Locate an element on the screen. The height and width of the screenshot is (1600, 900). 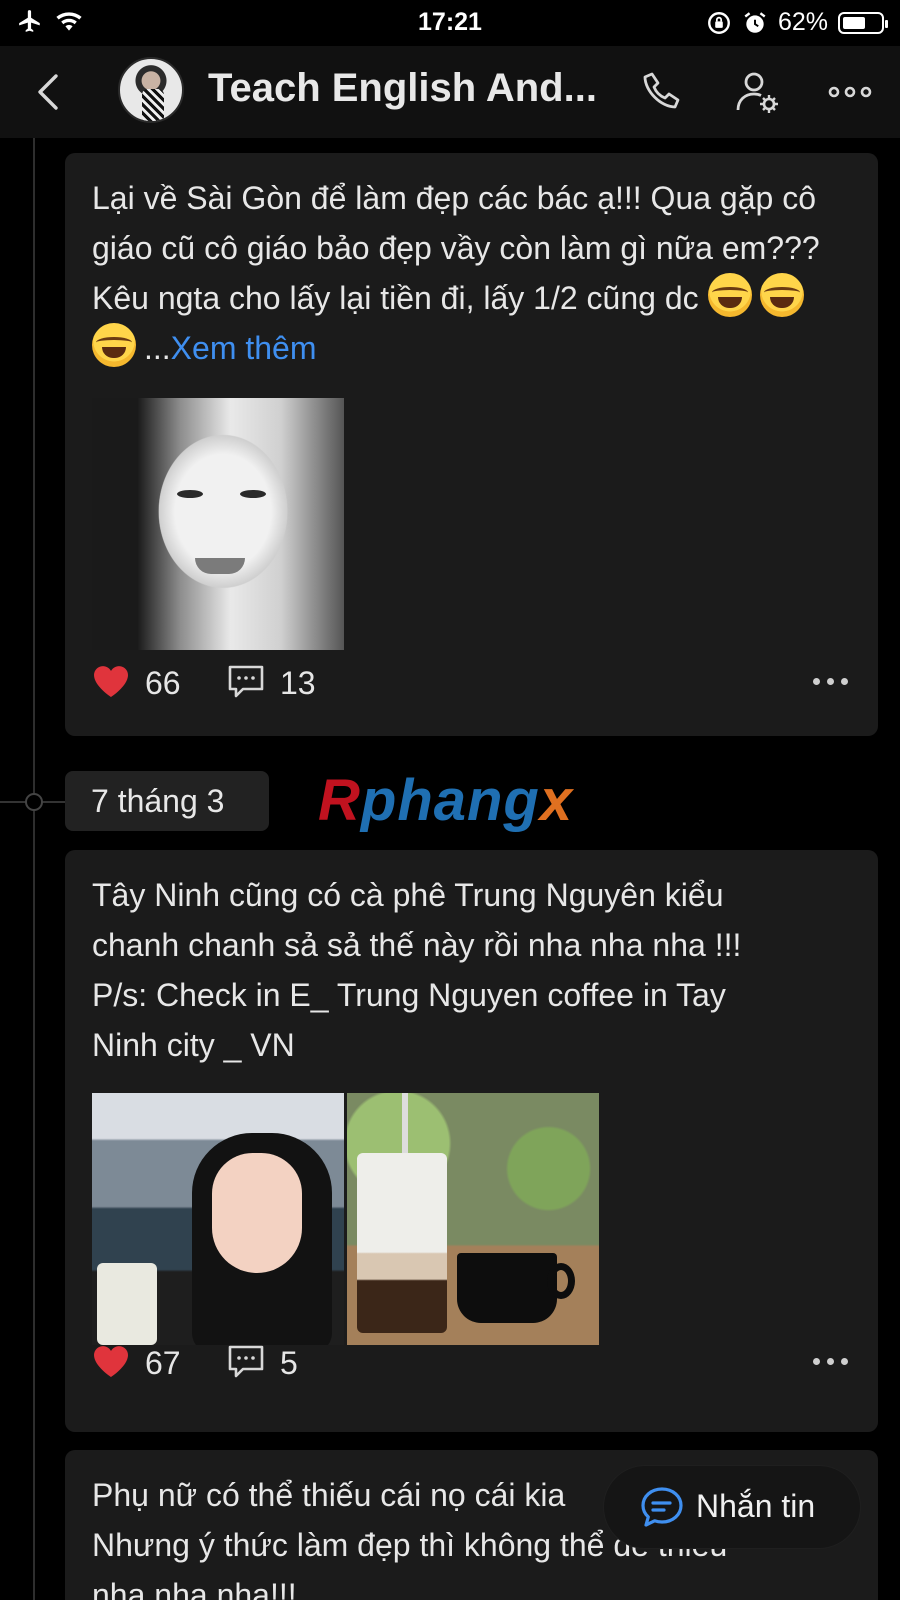
comment-count: 5 is located at coordinates (289, 1363).